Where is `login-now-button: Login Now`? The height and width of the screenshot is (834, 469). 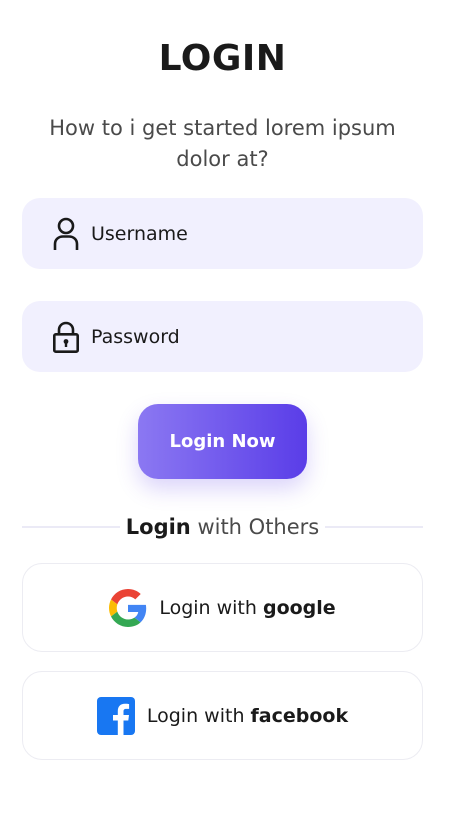
login-now-button: Login Now is located at coordinates (222, 441).